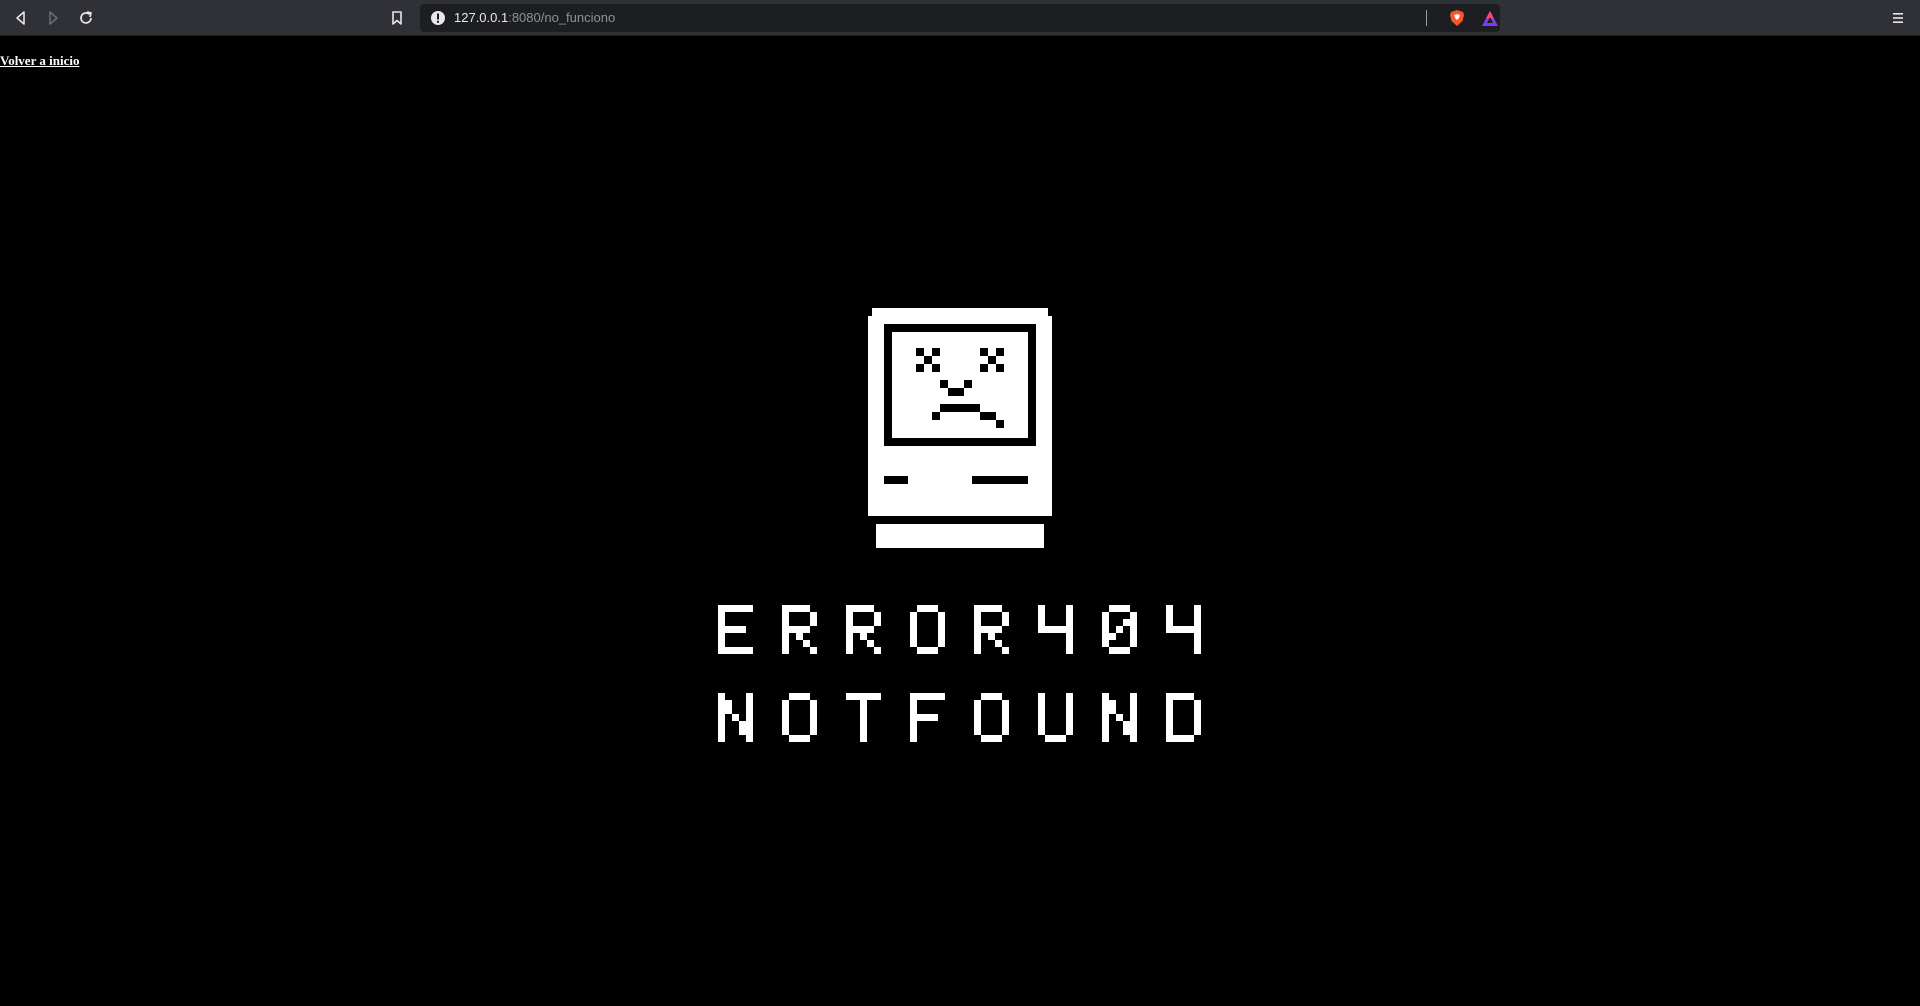 The image size is (1920, 1006). I want to click on pixel-char-f: F, so click(927, 717).